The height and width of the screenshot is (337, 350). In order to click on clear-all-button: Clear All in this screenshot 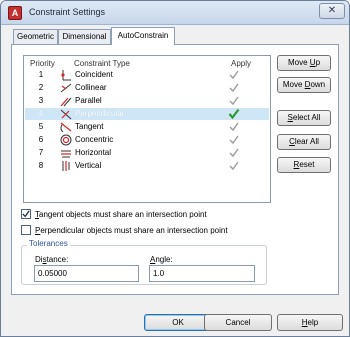, I will do `click(304, 142)`.